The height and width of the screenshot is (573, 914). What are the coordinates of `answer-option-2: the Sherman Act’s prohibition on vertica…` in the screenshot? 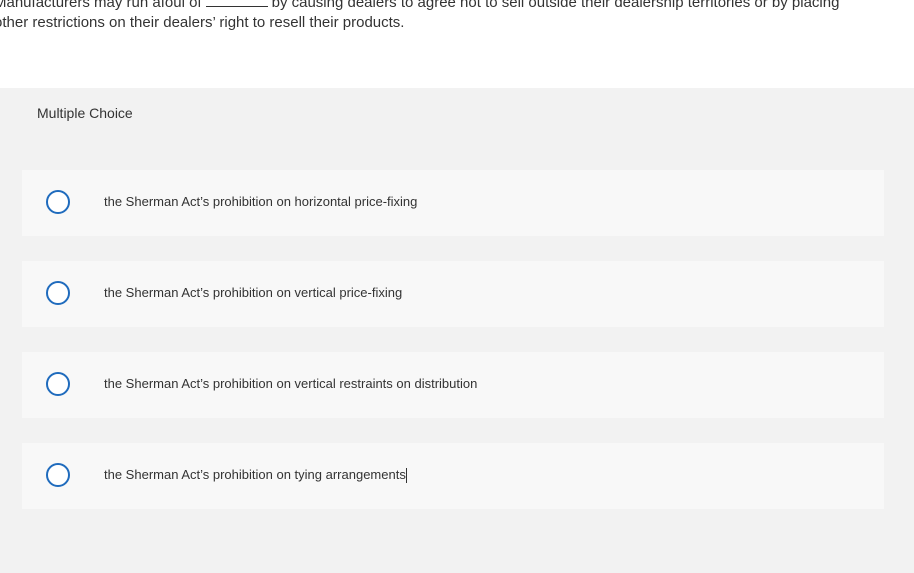 It's located at (453, 294).